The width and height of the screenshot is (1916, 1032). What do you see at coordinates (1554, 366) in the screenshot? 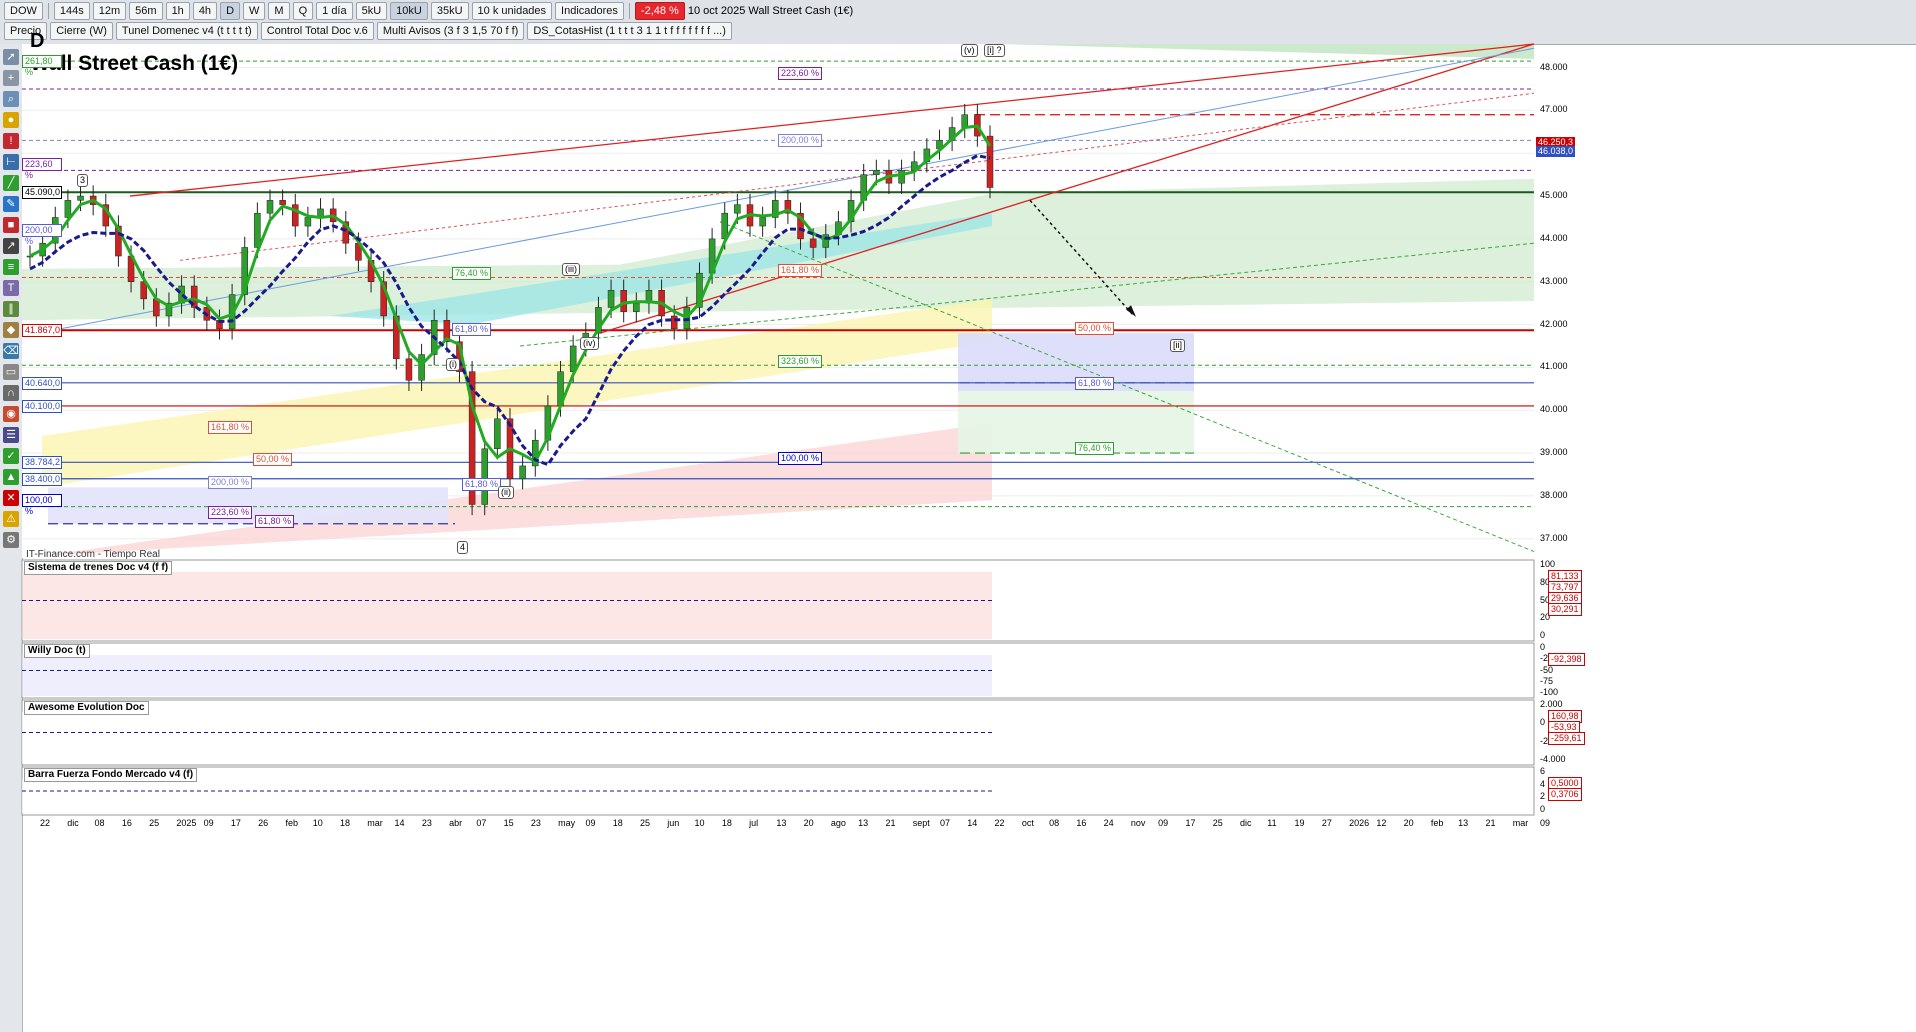
I see `y-tick-label: 41.000` at bounding box center [1554, 366].